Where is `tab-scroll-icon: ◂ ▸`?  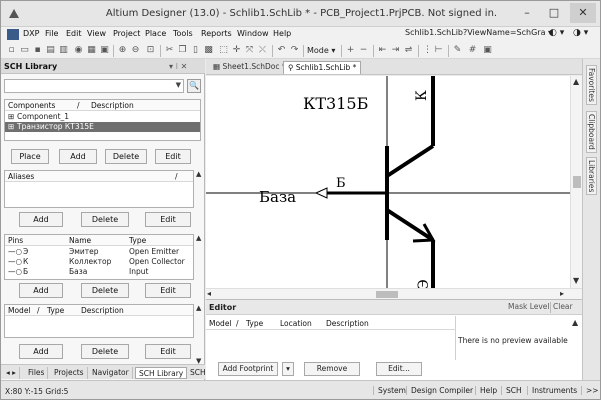
tab-scroll-icon: ◂ ▸ is located at coordinates (11, 373).